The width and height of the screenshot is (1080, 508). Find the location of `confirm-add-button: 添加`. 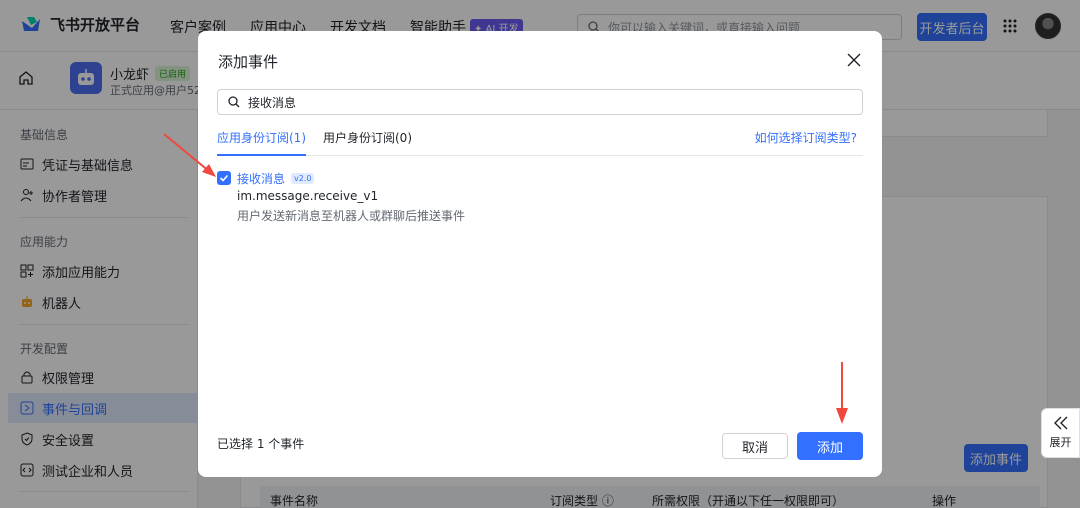

confirm-add-button: 添加 is located at coordinates (830, 446).